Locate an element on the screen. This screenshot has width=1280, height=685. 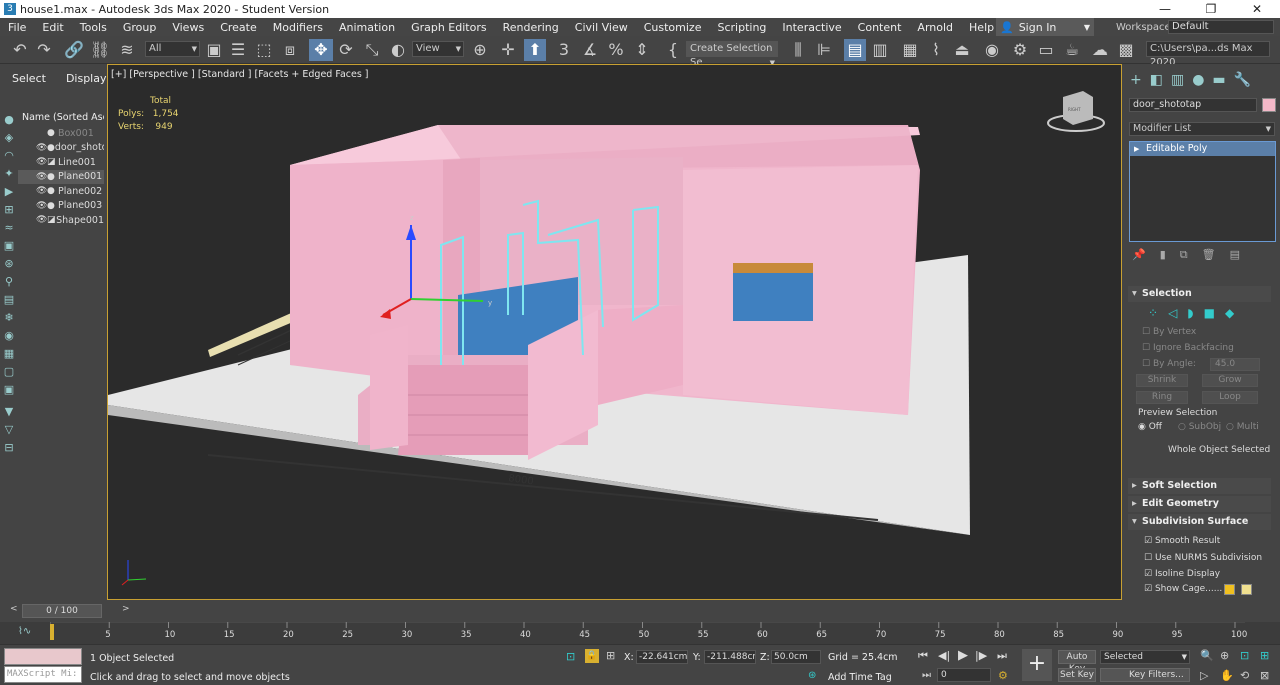
motion-tab-icon: ● is located at coordinates (1198, 80).